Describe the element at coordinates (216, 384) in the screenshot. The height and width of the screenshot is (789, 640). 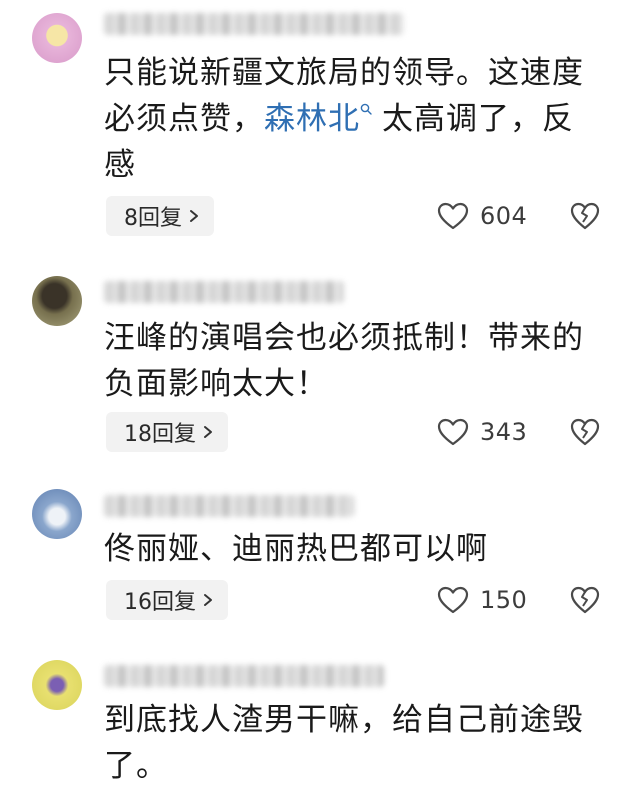
I see `comment-text-line: 负面影响太大！` at that location.